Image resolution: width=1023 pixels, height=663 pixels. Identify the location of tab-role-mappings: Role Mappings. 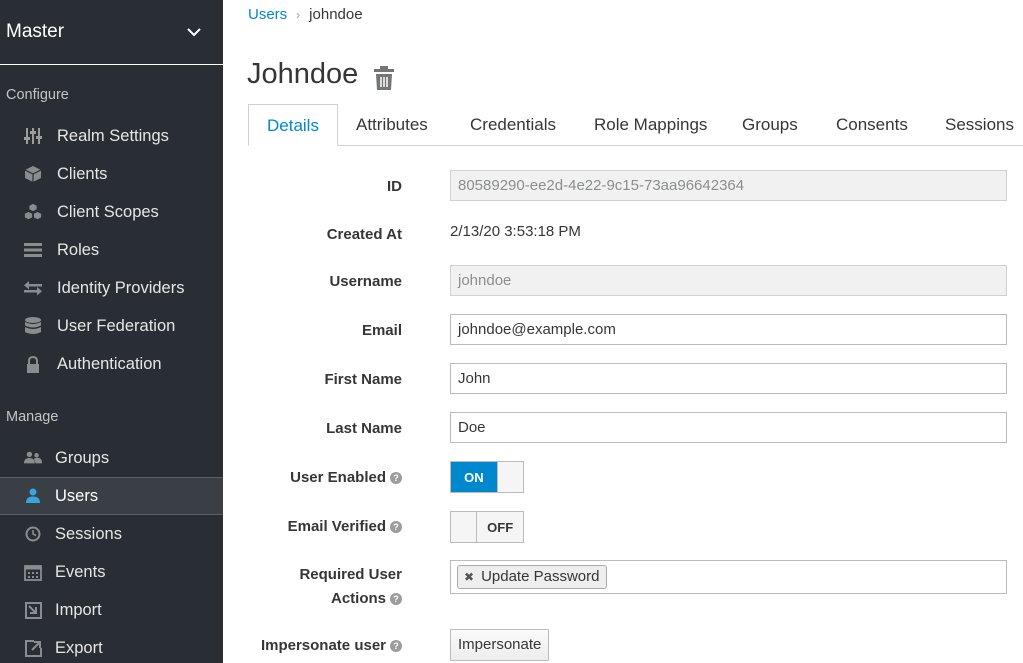
(650, 125).